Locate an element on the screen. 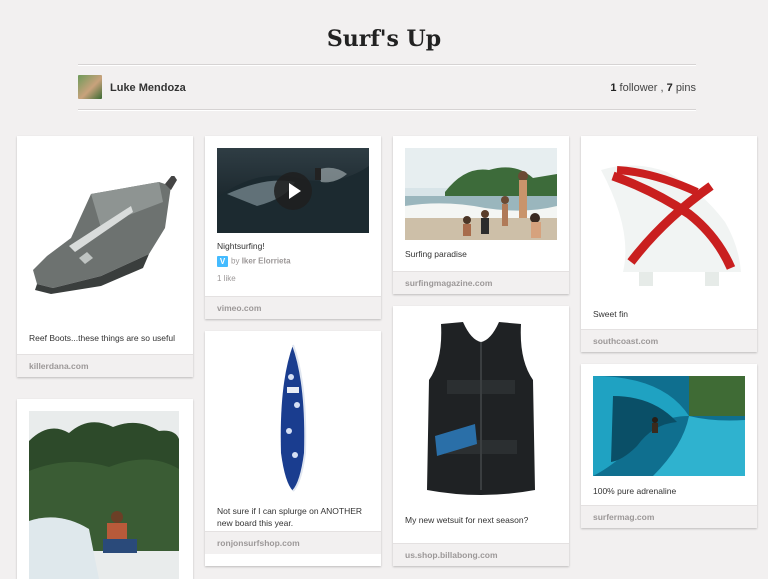  header-divider-top is located at coordinates (387, 65).